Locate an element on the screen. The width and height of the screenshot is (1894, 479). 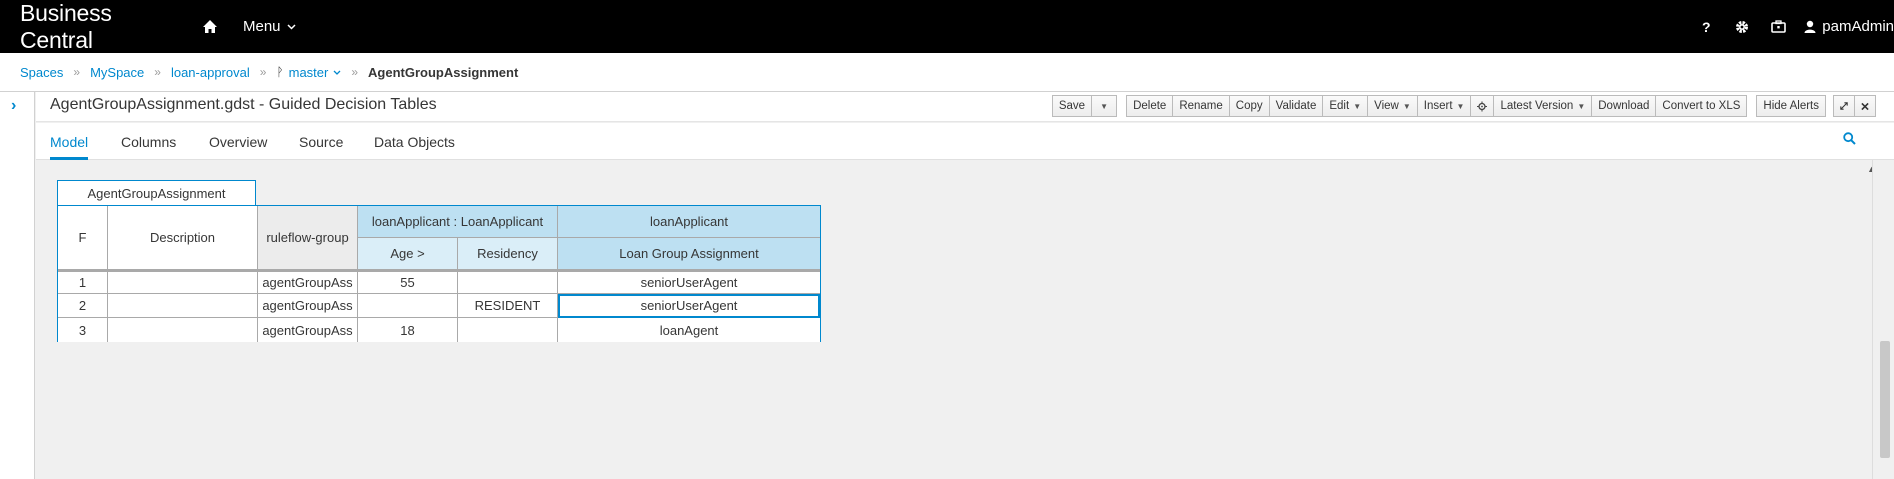
insert-label: Insert is located at coordinates (1438, 106).